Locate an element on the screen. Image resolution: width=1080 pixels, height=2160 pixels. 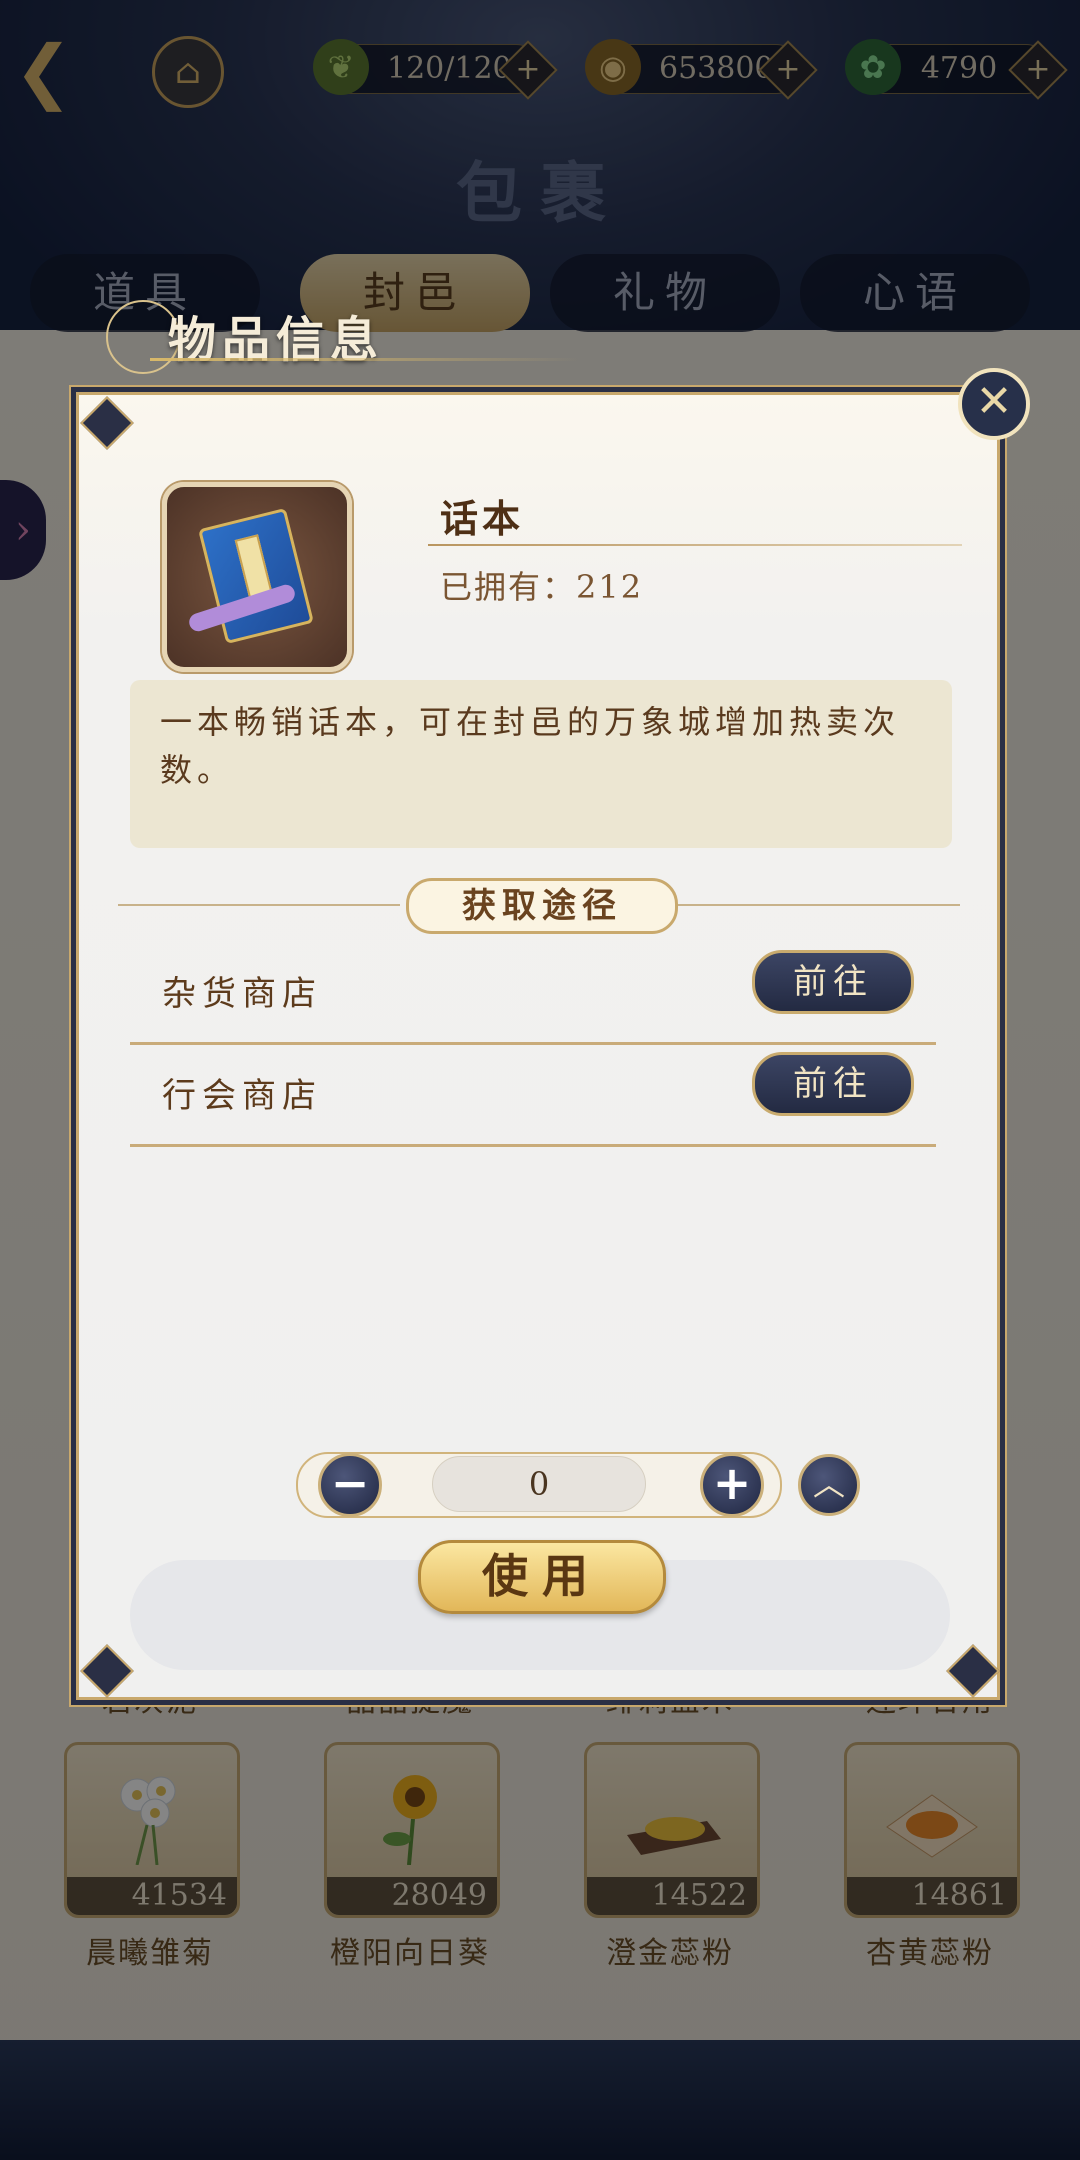
close-button: ✕ is located at coordinates (994, 404).